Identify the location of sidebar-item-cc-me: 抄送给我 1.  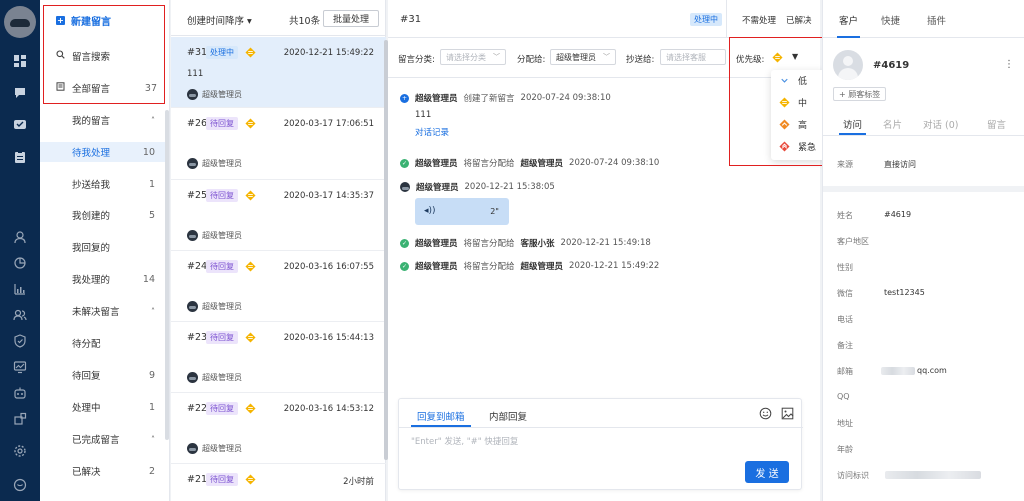
(102, 184).